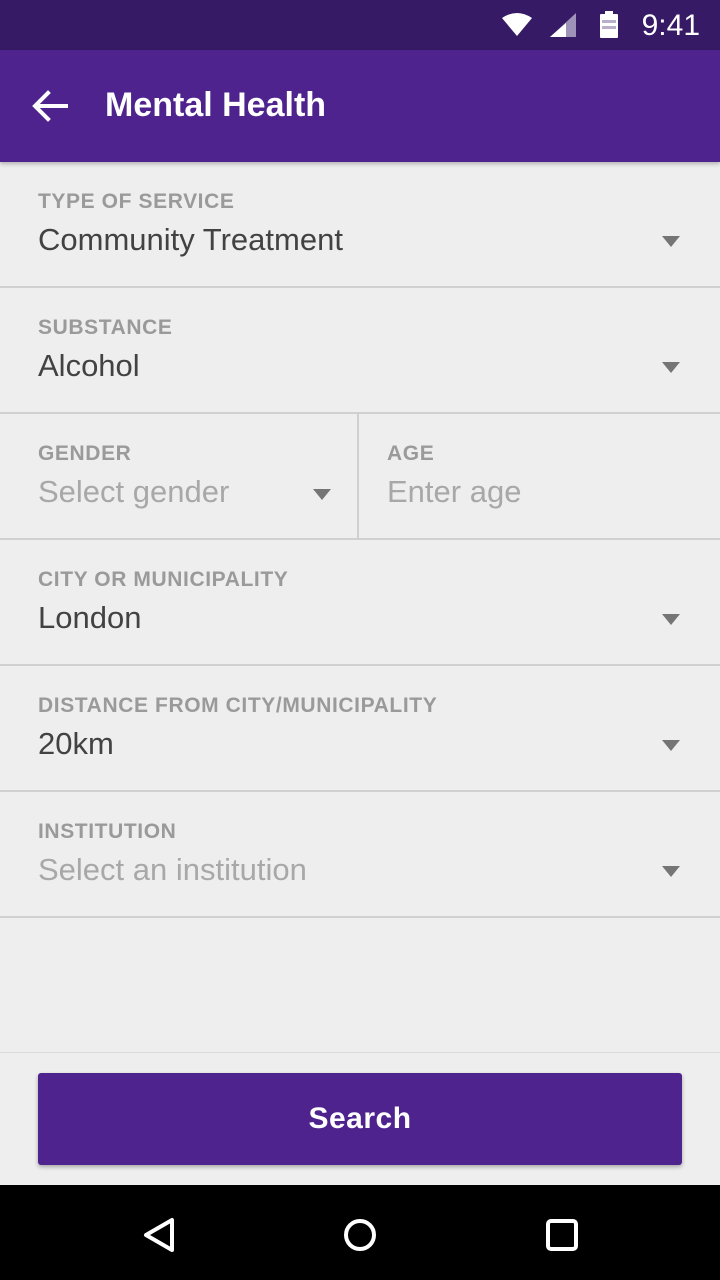 This screenshot has width=720, height=1280. I want to click on nav-home-icon, so click(360, 1235).